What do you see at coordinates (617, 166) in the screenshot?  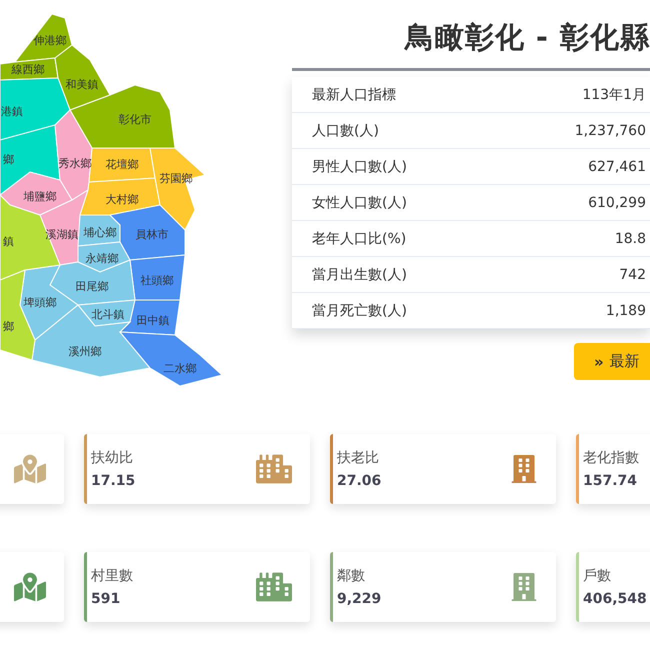 I see `stat-value: 627,461` at bounding box center [617, 166].